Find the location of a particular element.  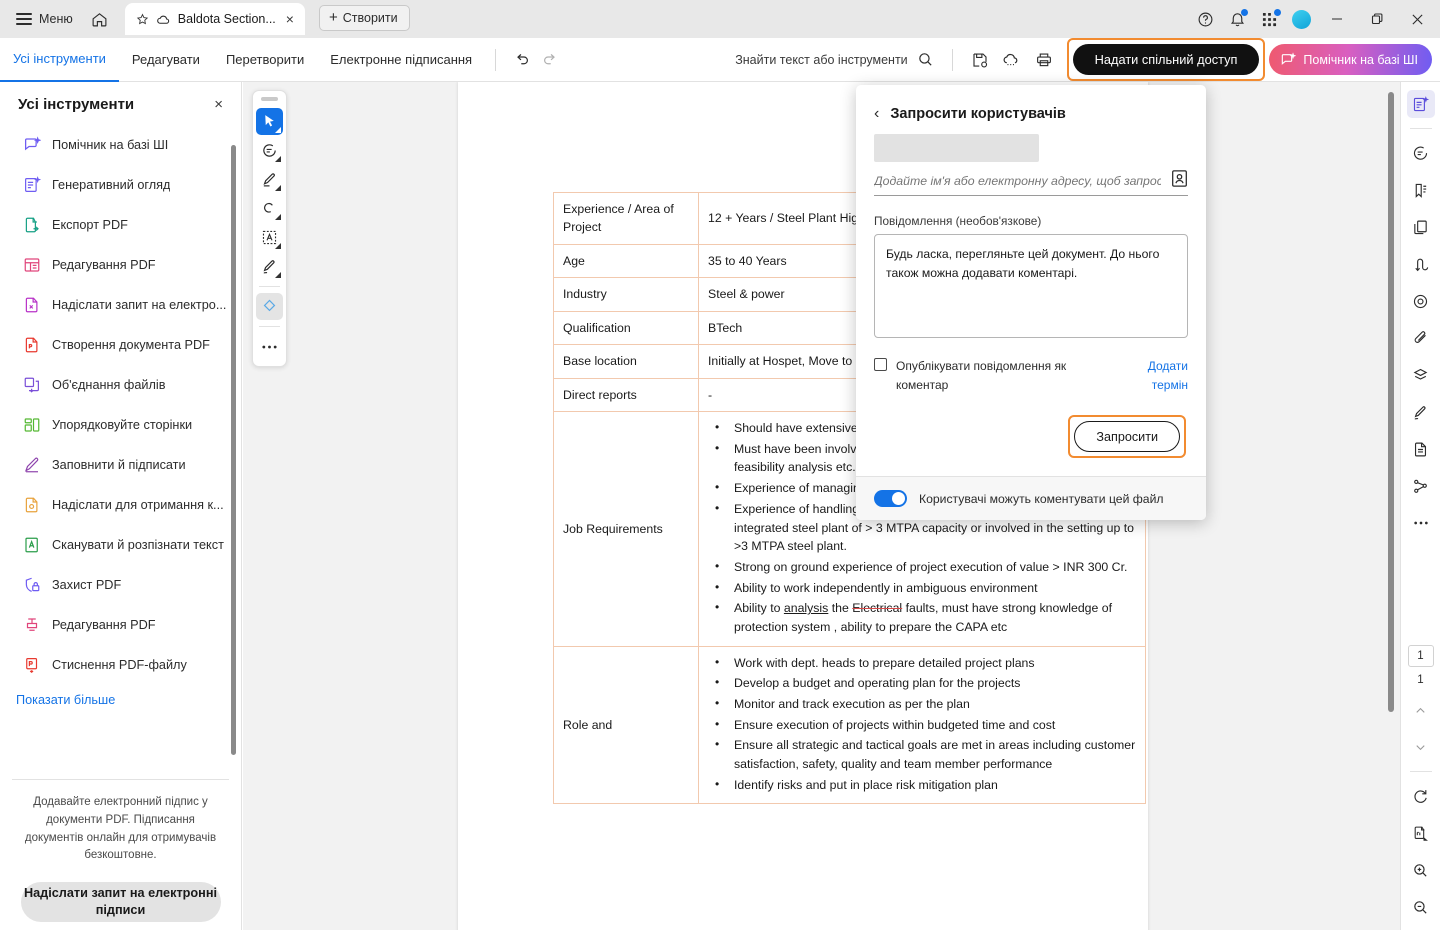

checkbox-box is located at coordinates (880, 364).